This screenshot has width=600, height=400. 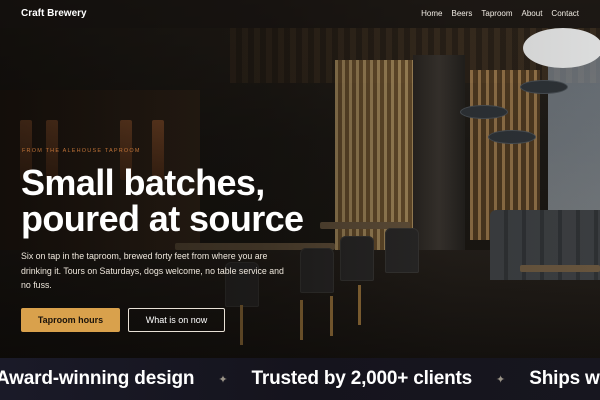 I want to click on nav-link-beers: Beers, so click(x=461, y=13).